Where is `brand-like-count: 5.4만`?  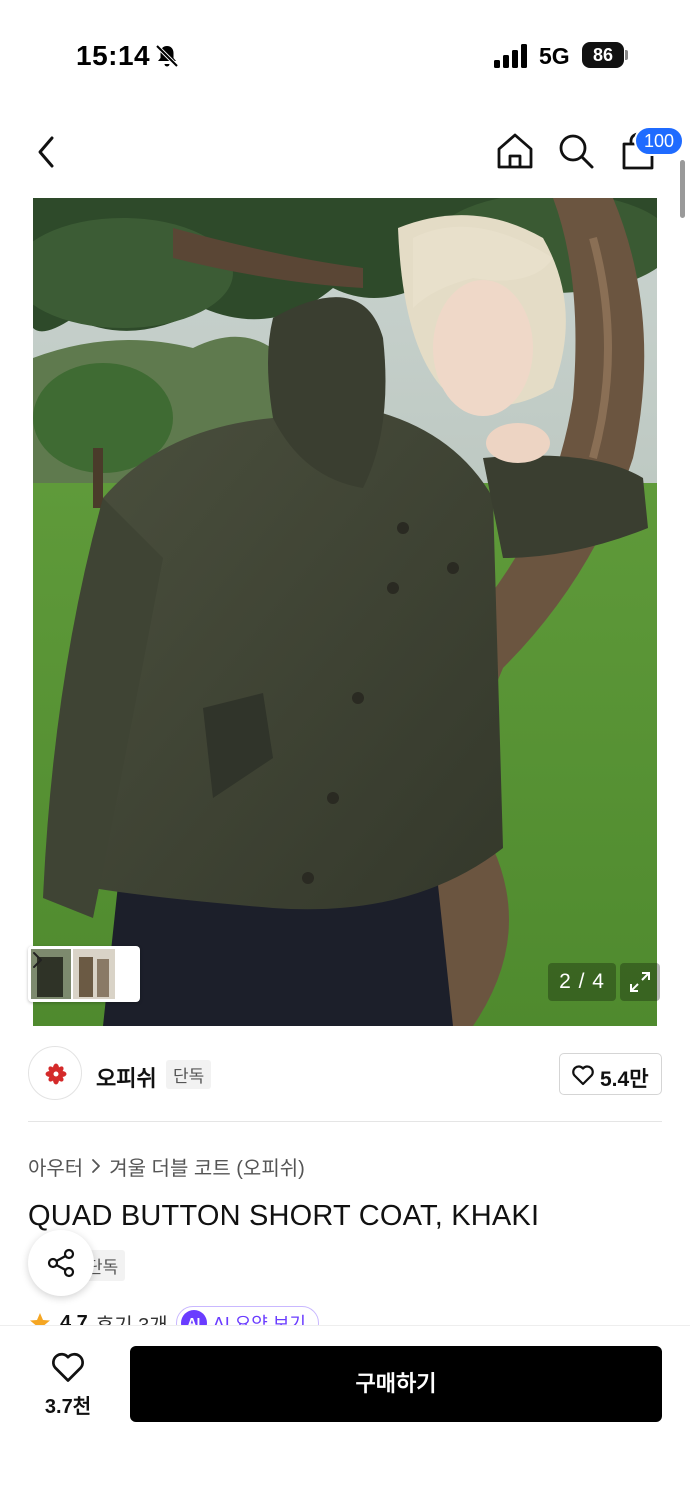
brand-like-count: 5.4만 is located at coordinates (624, 1079).